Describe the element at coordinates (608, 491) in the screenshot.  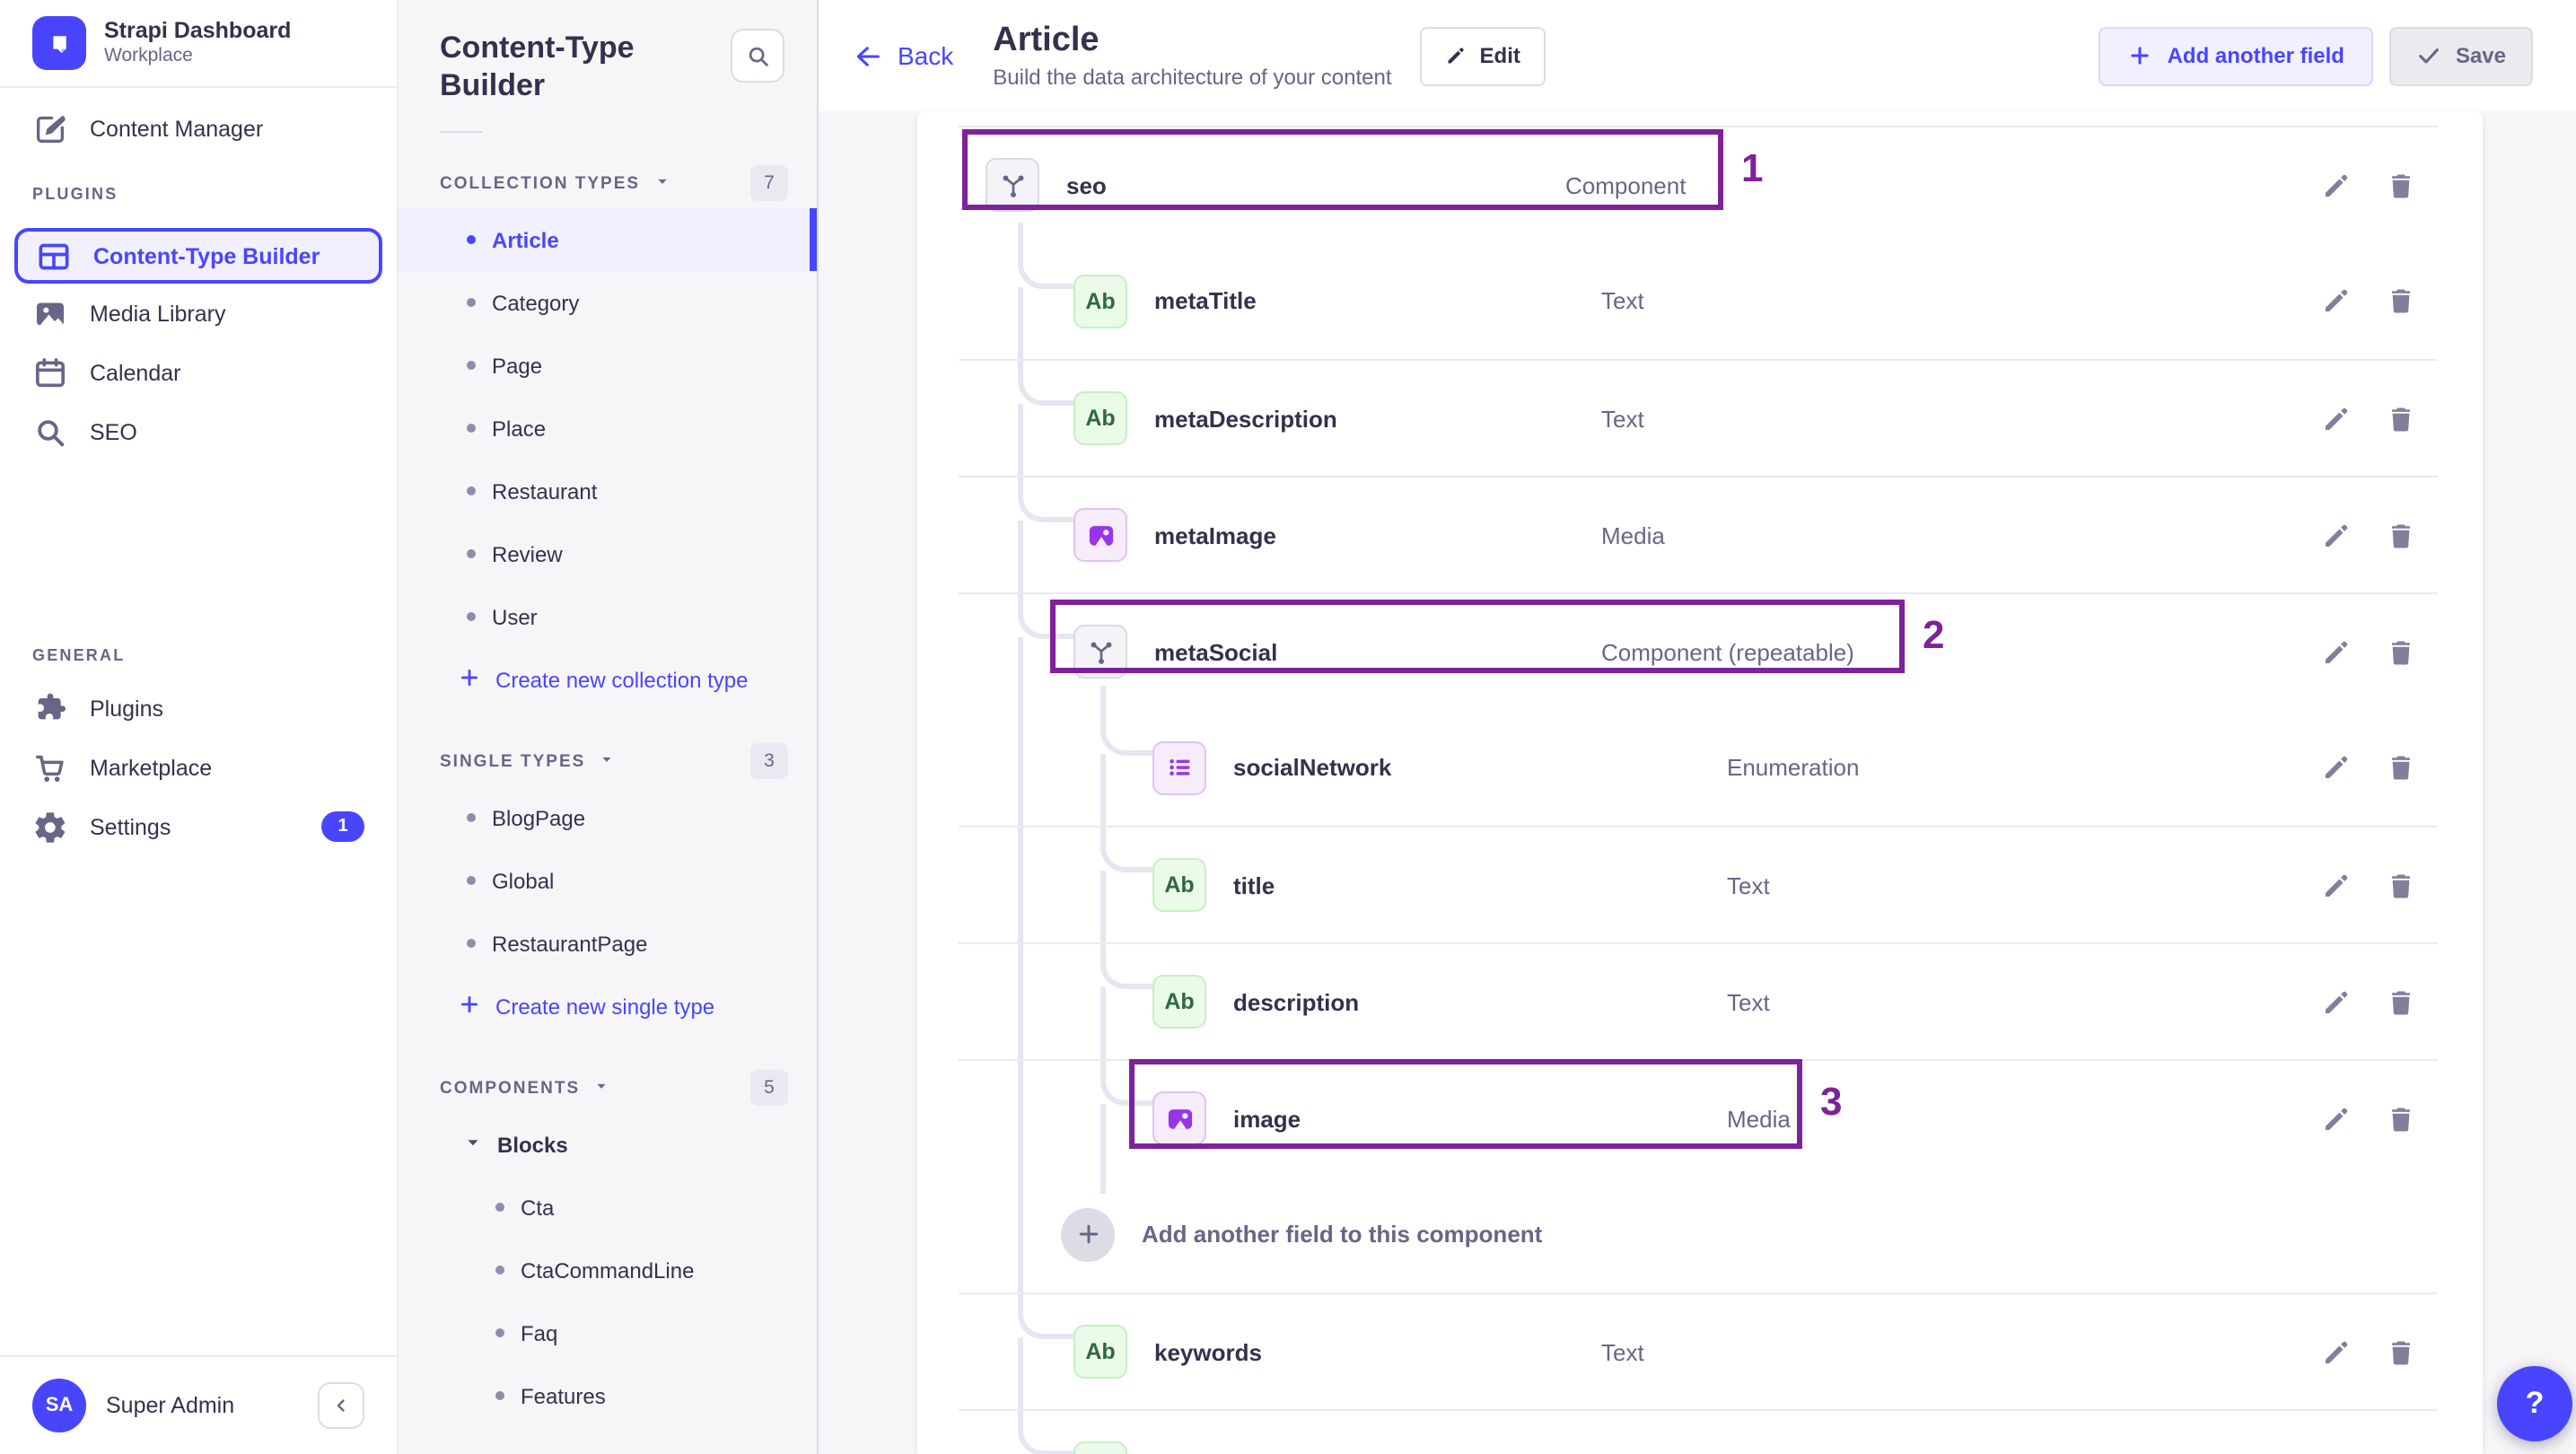
I see `ctb-item-restaurant: Restaurant` at that location.